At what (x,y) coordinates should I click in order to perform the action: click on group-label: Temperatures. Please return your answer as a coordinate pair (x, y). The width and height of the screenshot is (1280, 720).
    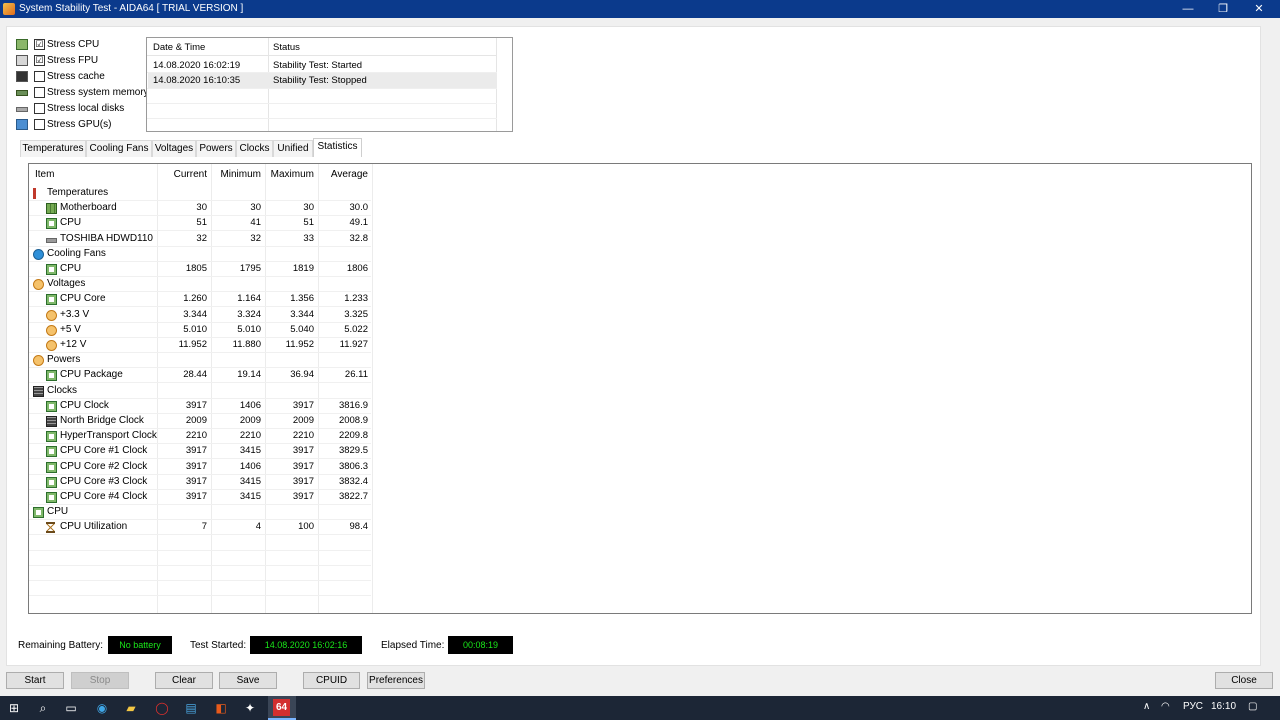
    Looking at the image, I should click on (77, 192).